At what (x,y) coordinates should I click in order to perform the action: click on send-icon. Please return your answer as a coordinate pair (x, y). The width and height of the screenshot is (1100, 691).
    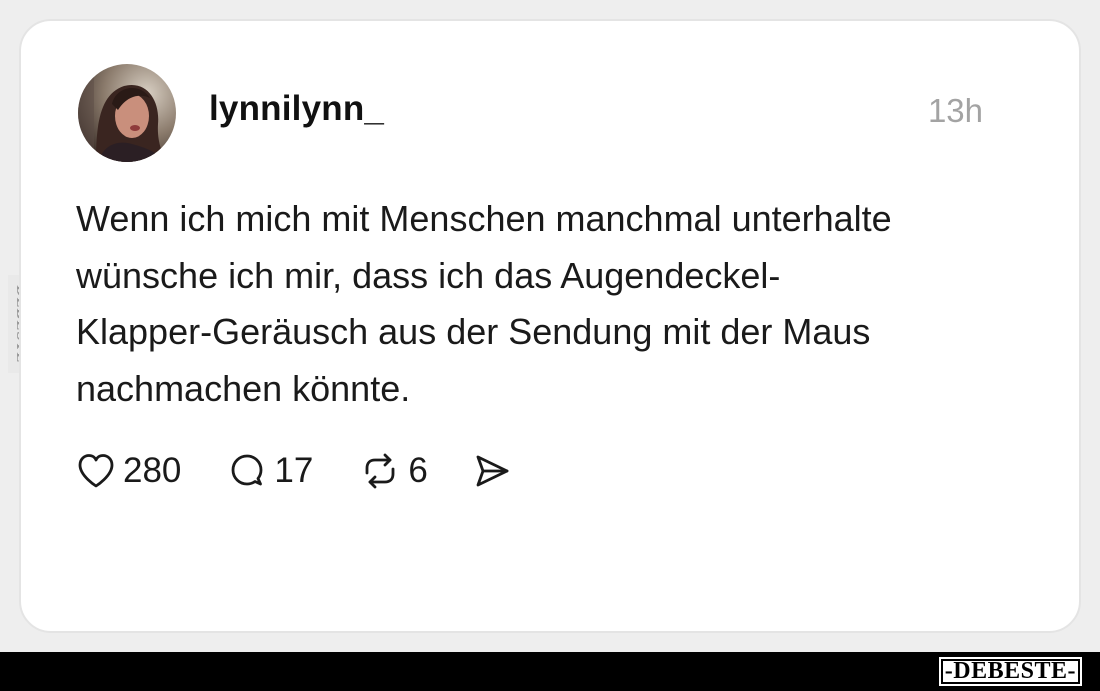
    Looking at the image, I should click on (492, 471).